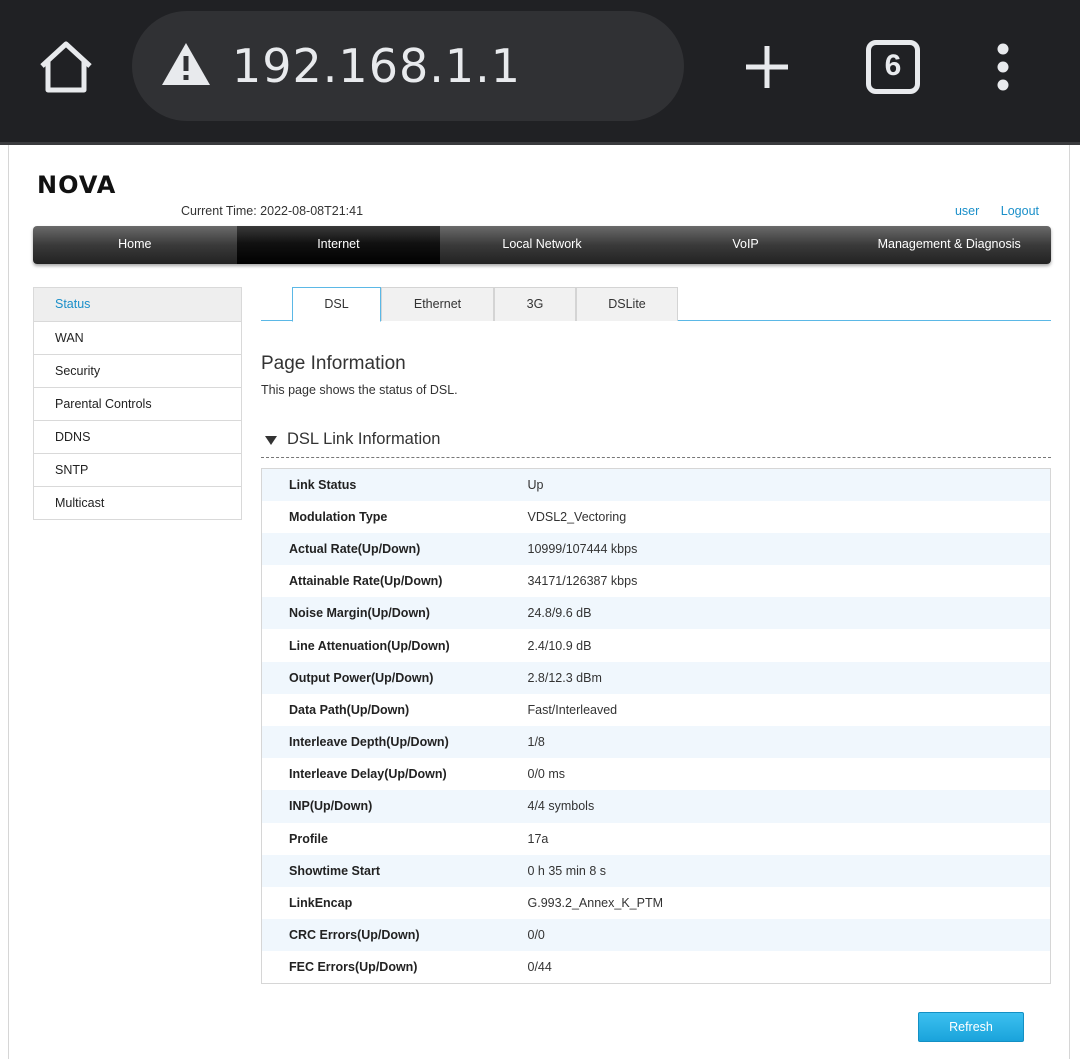 Image resolution: width=1080 pixels, height=1059 pixels. Describe the element at coordinates (656, 677) in the screenshot. I see `table-row: Output Power(Up/Down) 2.8/12.3 dBm` at that location.